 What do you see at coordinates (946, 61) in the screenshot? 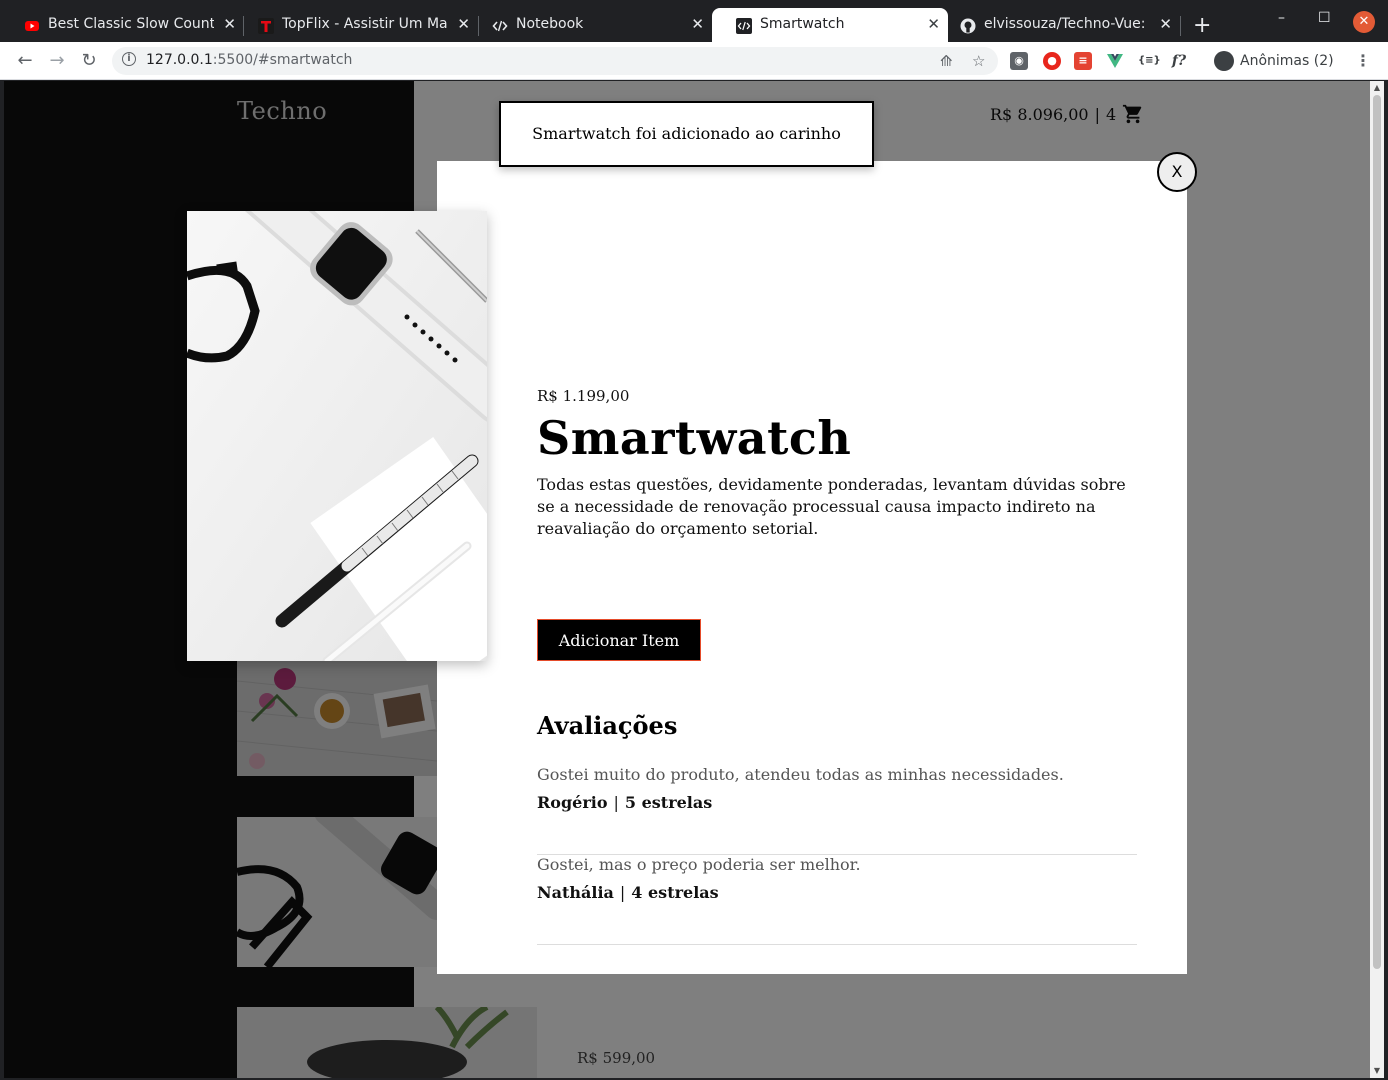
I see `translate-icon: ⟰` at bounding box center [946, 61].